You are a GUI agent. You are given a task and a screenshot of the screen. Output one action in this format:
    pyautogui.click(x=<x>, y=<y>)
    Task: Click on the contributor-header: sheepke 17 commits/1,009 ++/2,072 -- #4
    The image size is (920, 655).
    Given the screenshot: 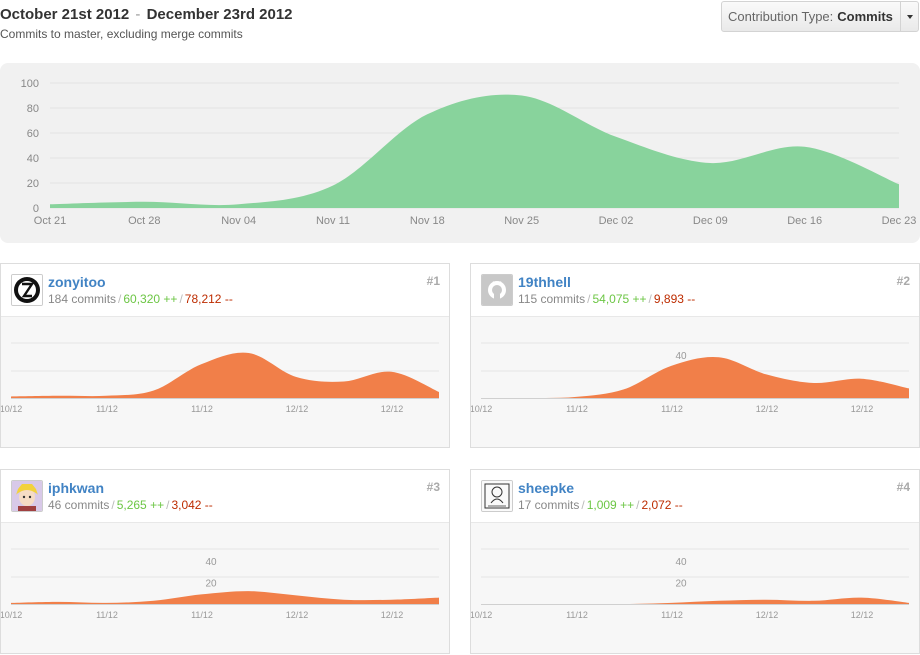 What is the action you would take?
    pyautogui.click(x=695, y=496)
    